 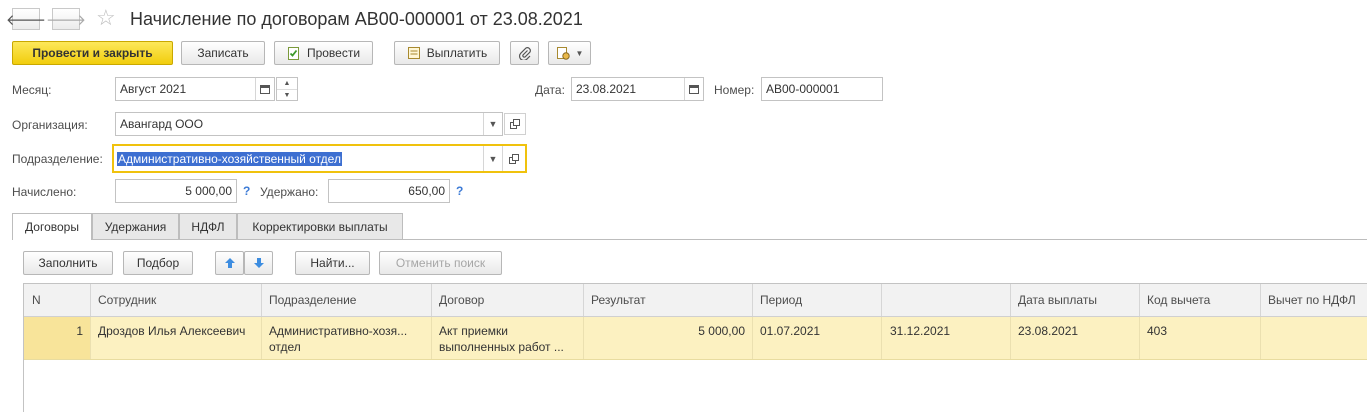 I want to click on row-result: 5 000,00, so click(x=668, y=338).